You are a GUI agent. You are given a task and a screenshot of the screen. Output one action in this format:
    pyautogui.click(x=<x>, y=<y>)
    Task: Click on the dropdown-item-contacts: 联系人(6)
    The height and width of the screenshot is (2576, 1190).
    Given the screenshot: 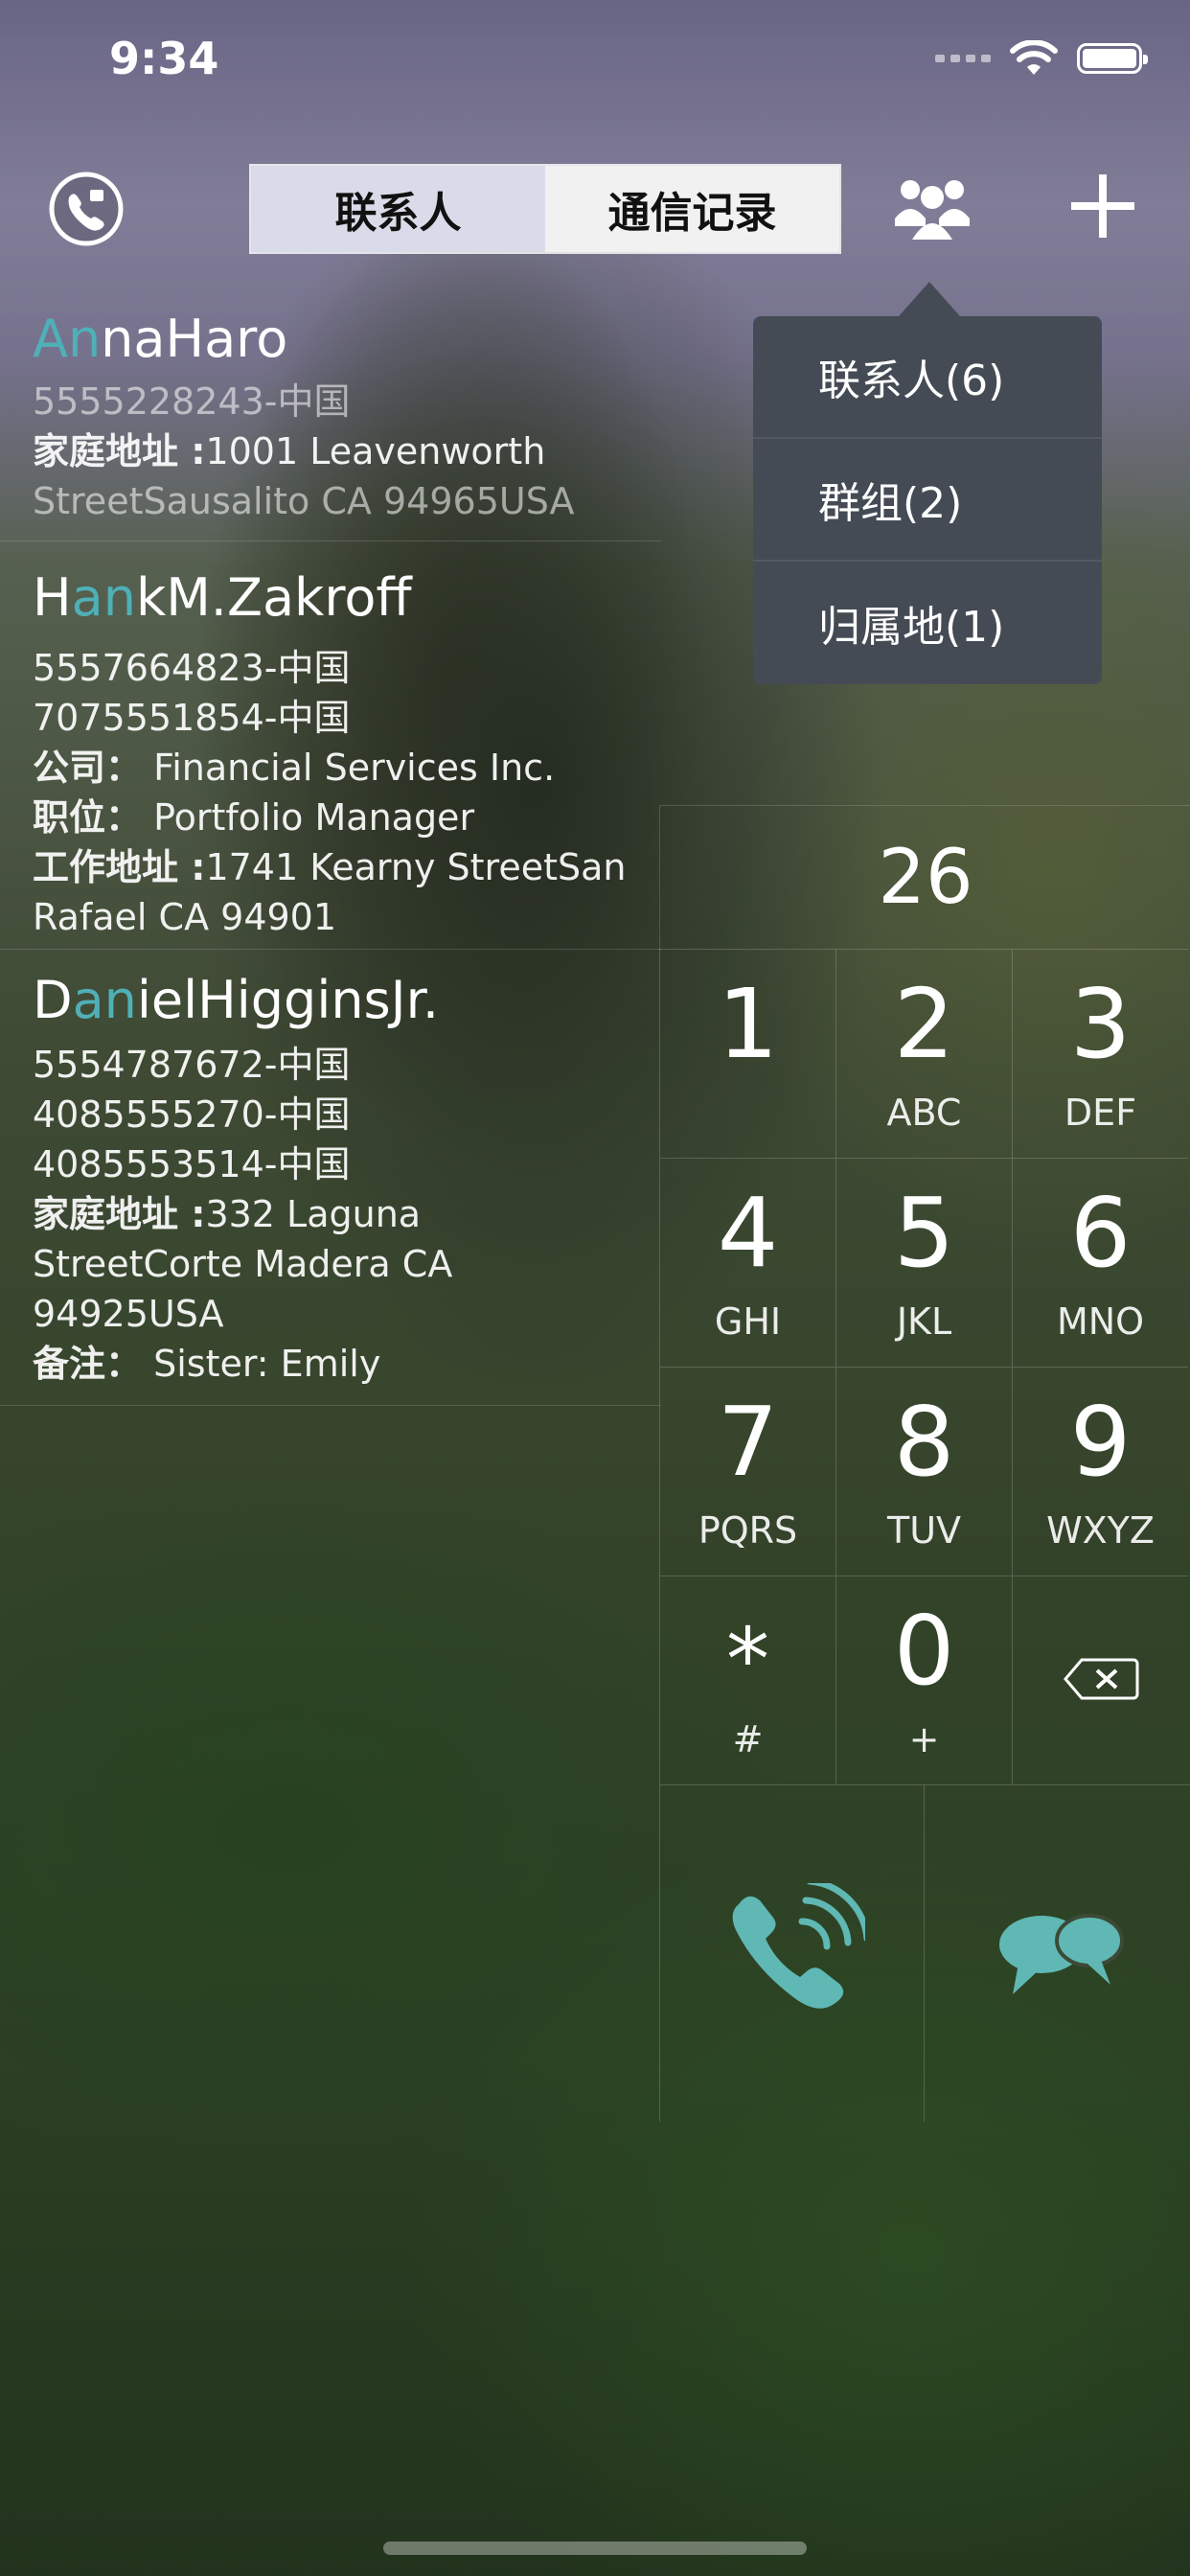 What is the action you would take?
    pyautogui.click(x=928, y=377)
    